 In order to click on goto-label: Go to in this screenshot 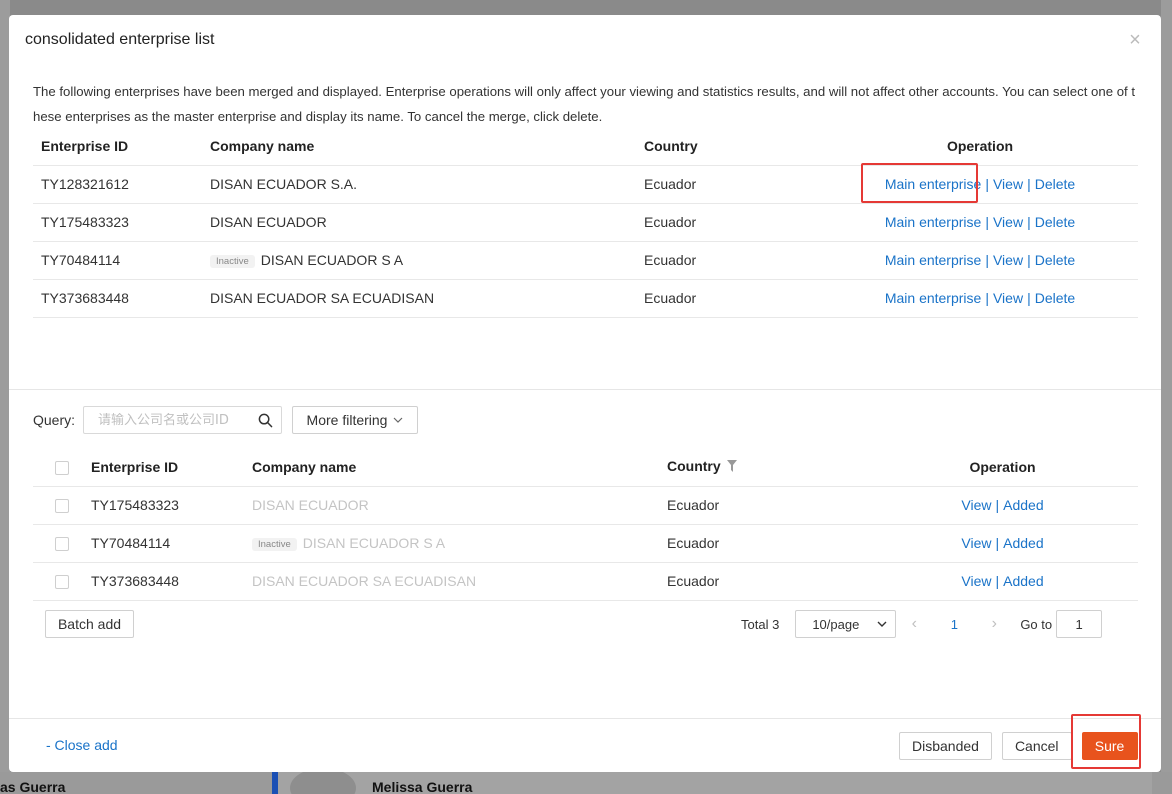, I will do `click(1036, 624)`.